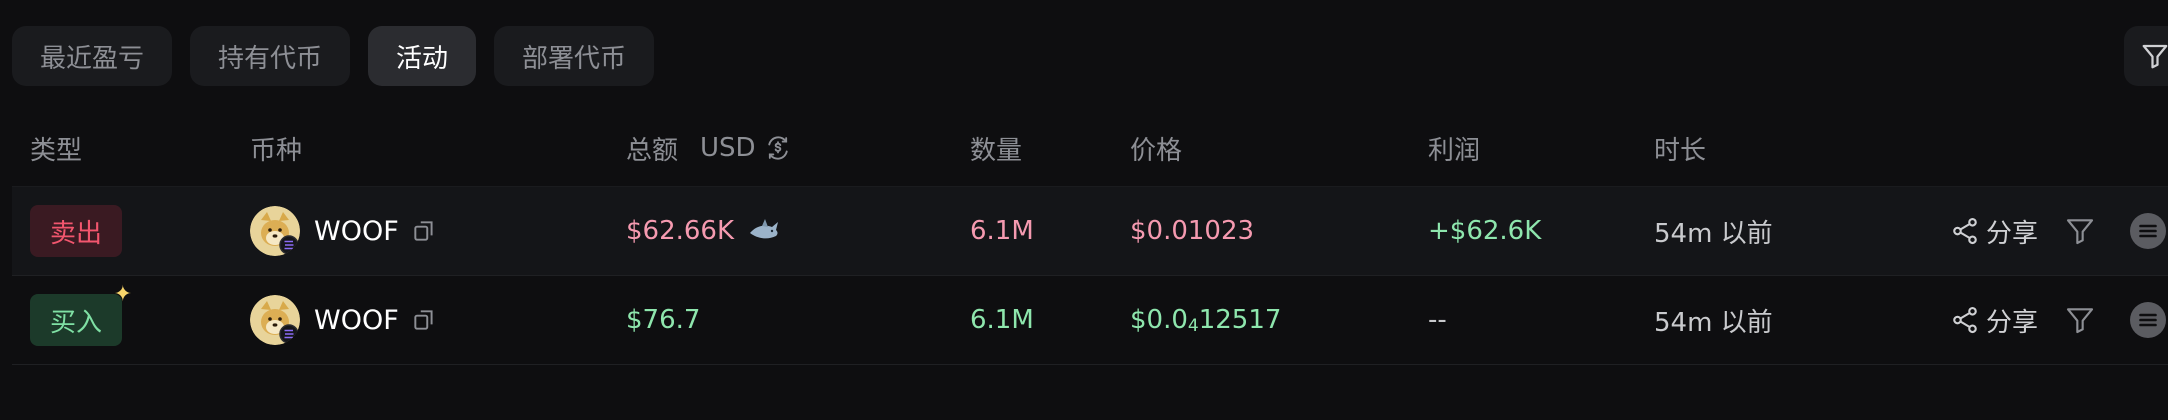 The width and height of the screenshot is (2168, 420). I want to click on price-cell: $0.01023, so click(1192, 231).